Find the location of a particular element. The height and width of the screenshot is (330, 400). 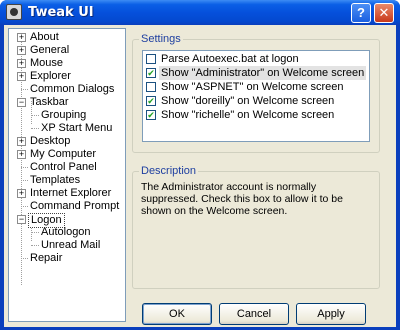

tree-item-label: Mouse is located at coordinates (47, 63).